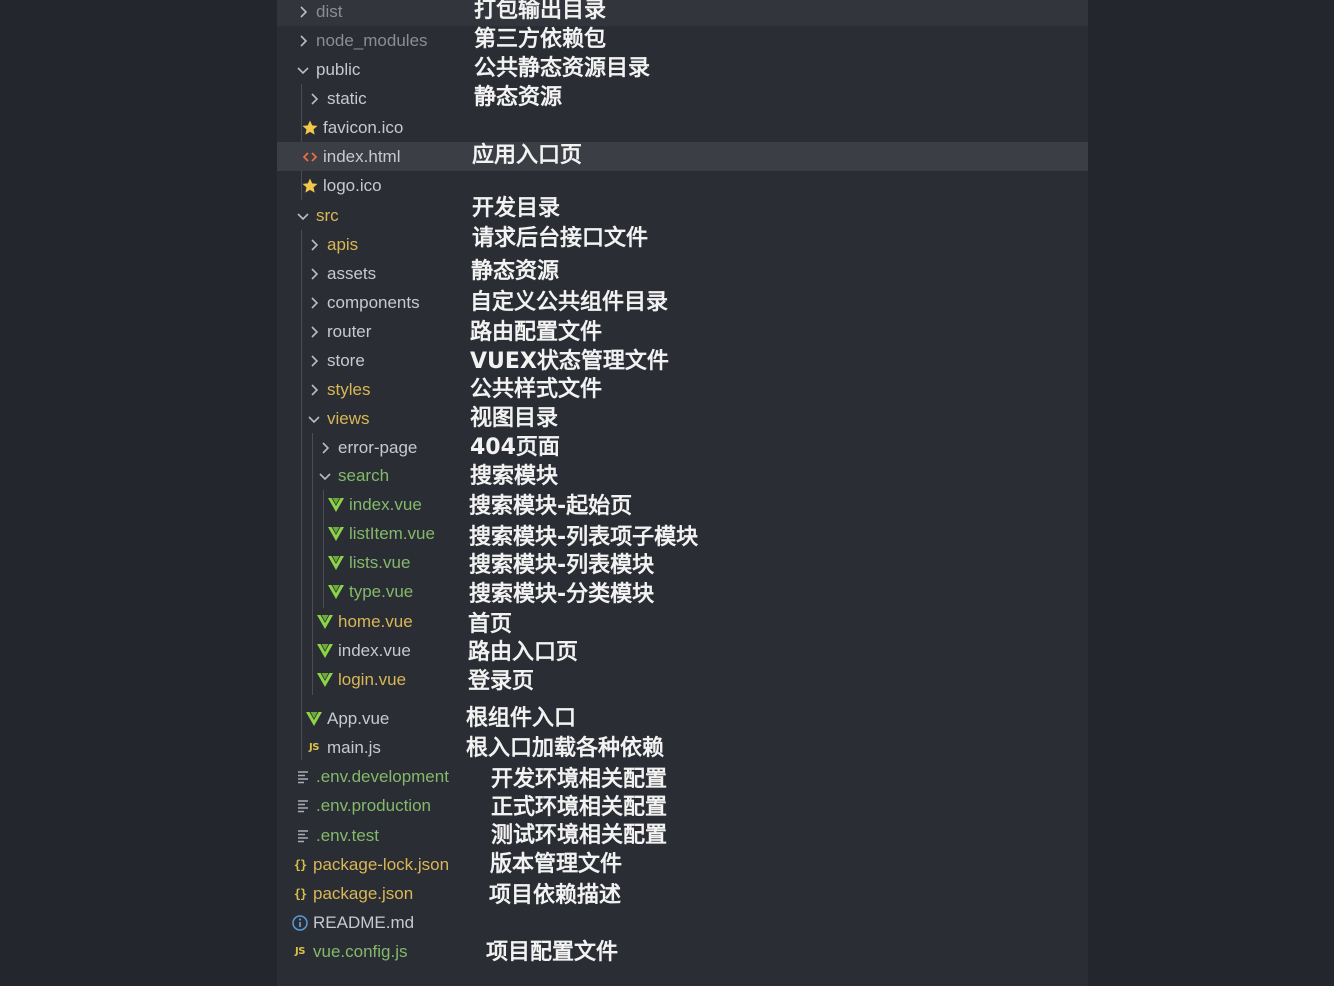 This screenshot has height=986, width=1334. I want to click on tree-item-label: listItem.vue, so click(392, 533).